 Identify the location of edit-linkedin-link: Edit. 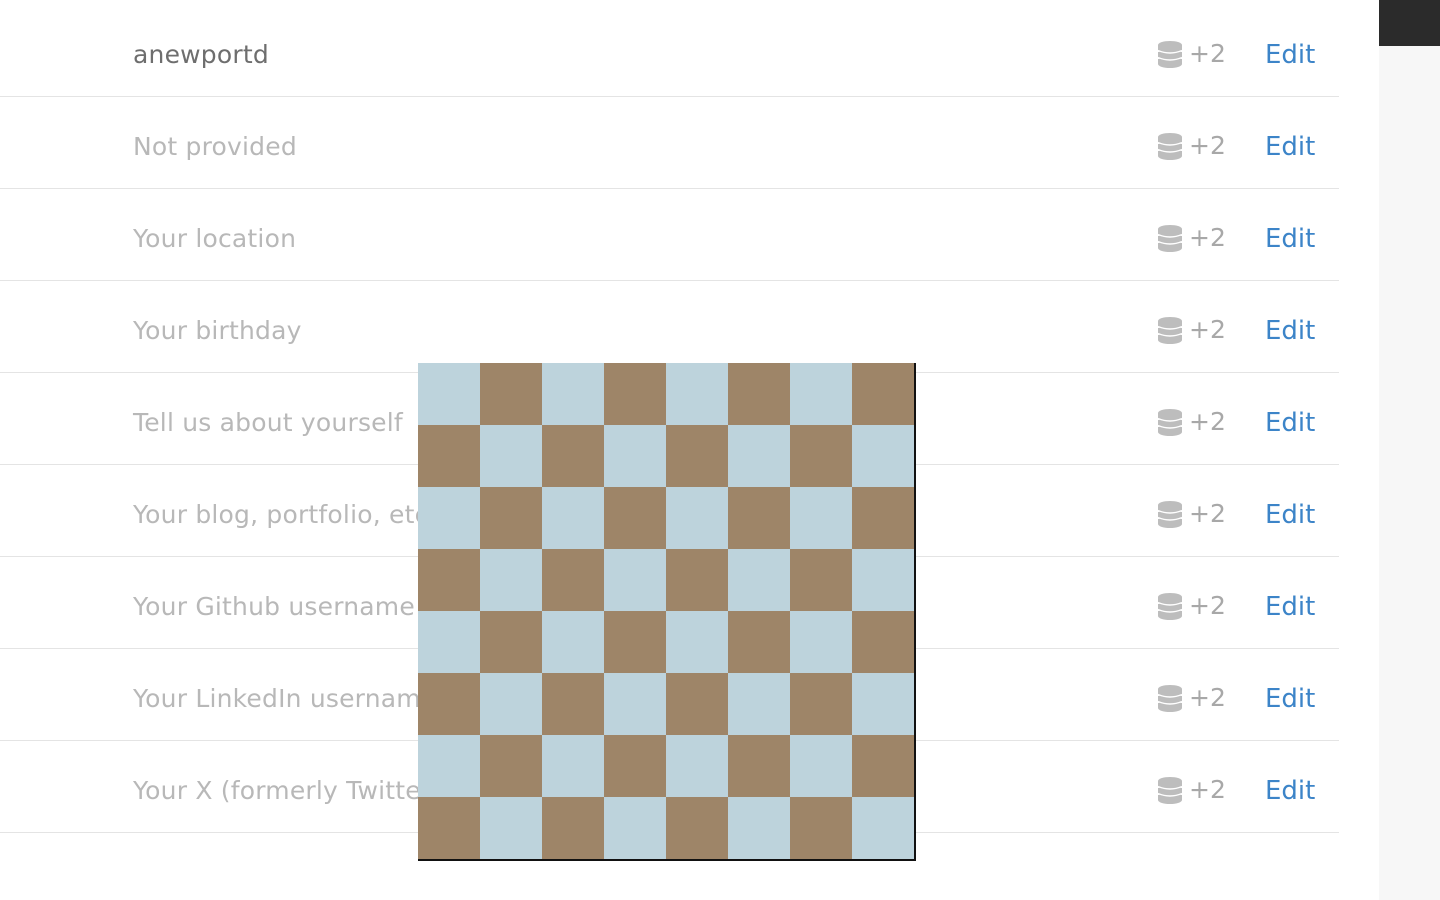
(1290, 694).